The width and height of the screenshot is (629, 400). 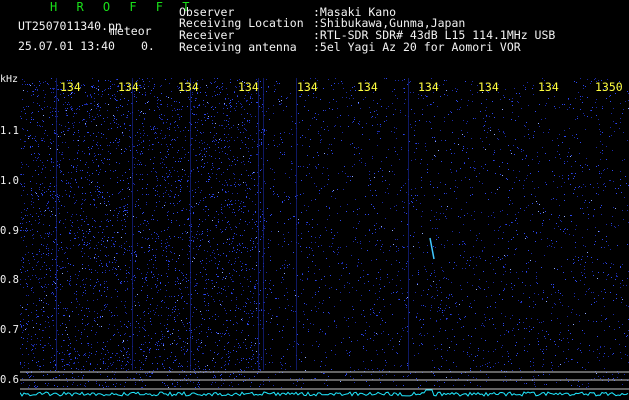 What do you see at coordinates (131, 31) in the screenshot?
I see `event-label: meteor` at bounding box center [131, 31].